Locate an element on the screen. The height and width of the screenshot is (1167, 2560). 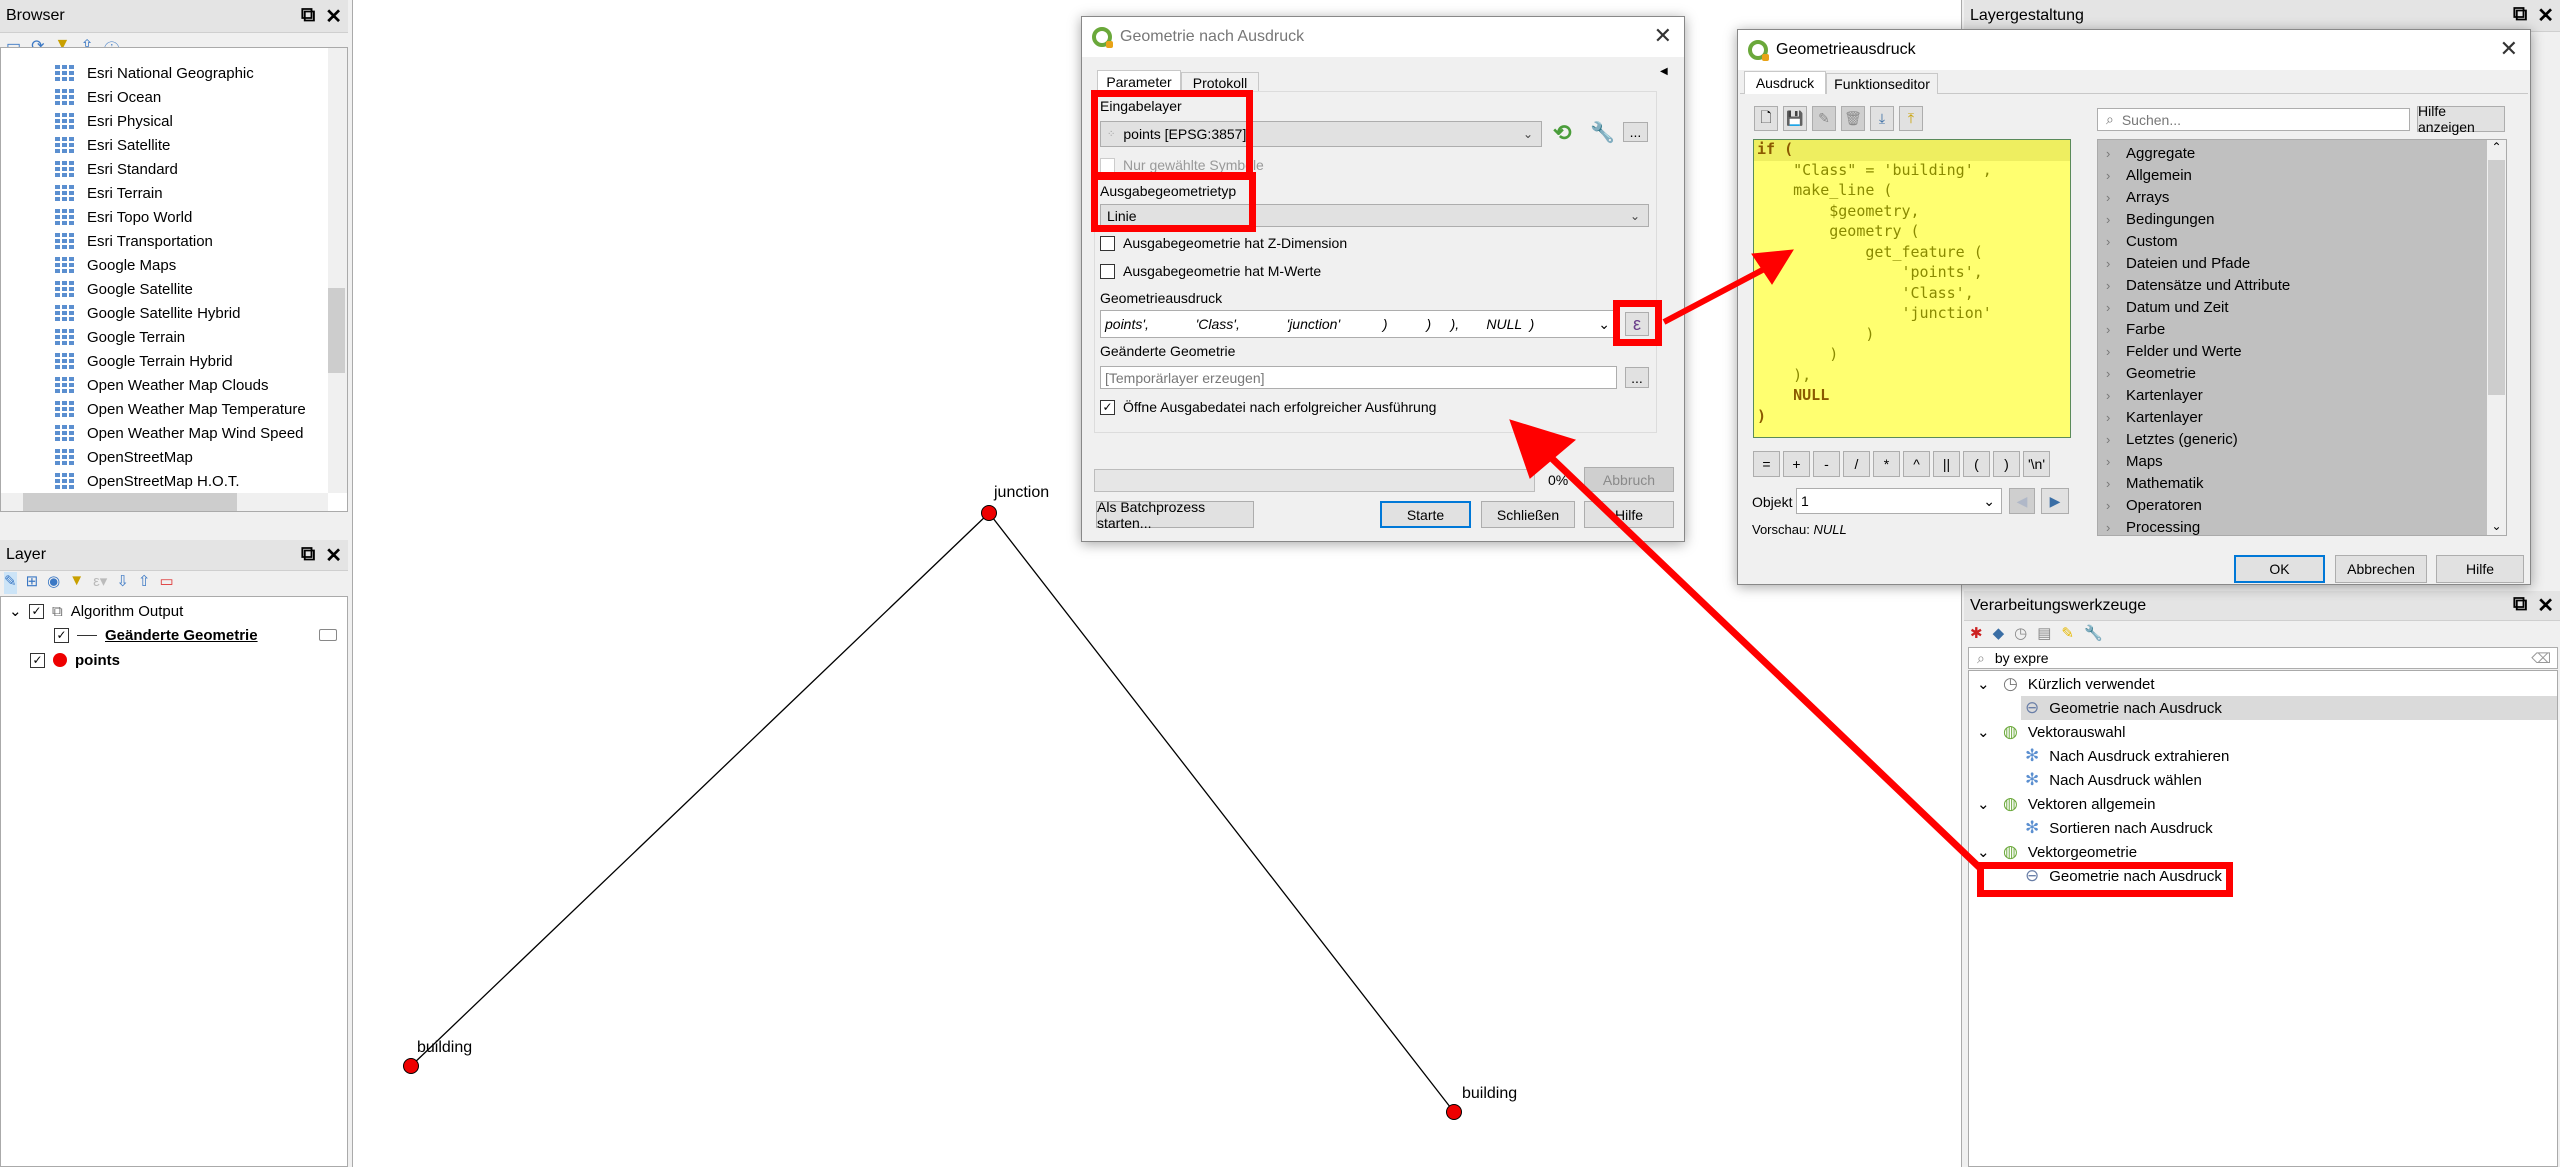
input-layer-combo: ⁘ points [EPSG:3857] ⌄ is located at coordinates (1321, 134).